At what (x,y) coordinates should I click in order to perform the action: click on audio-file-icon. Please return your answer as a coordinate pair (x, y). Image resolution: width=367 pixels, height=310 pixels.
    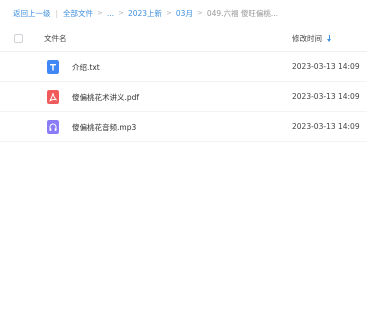
    Looking at the image, I should click on (53, 127).